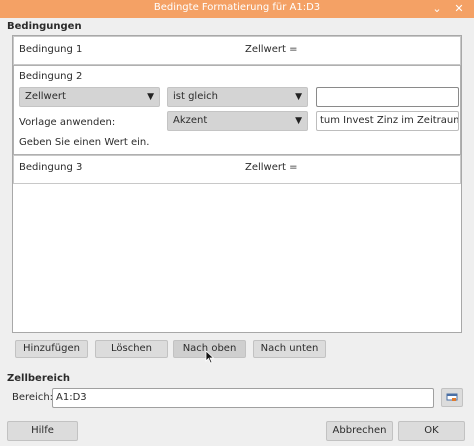 The image size is (474, 446). What do you see at coordinates (237, 121) in the screenshot?
I see `style-select: Akzent ▼` at bounding box center [237, 121].